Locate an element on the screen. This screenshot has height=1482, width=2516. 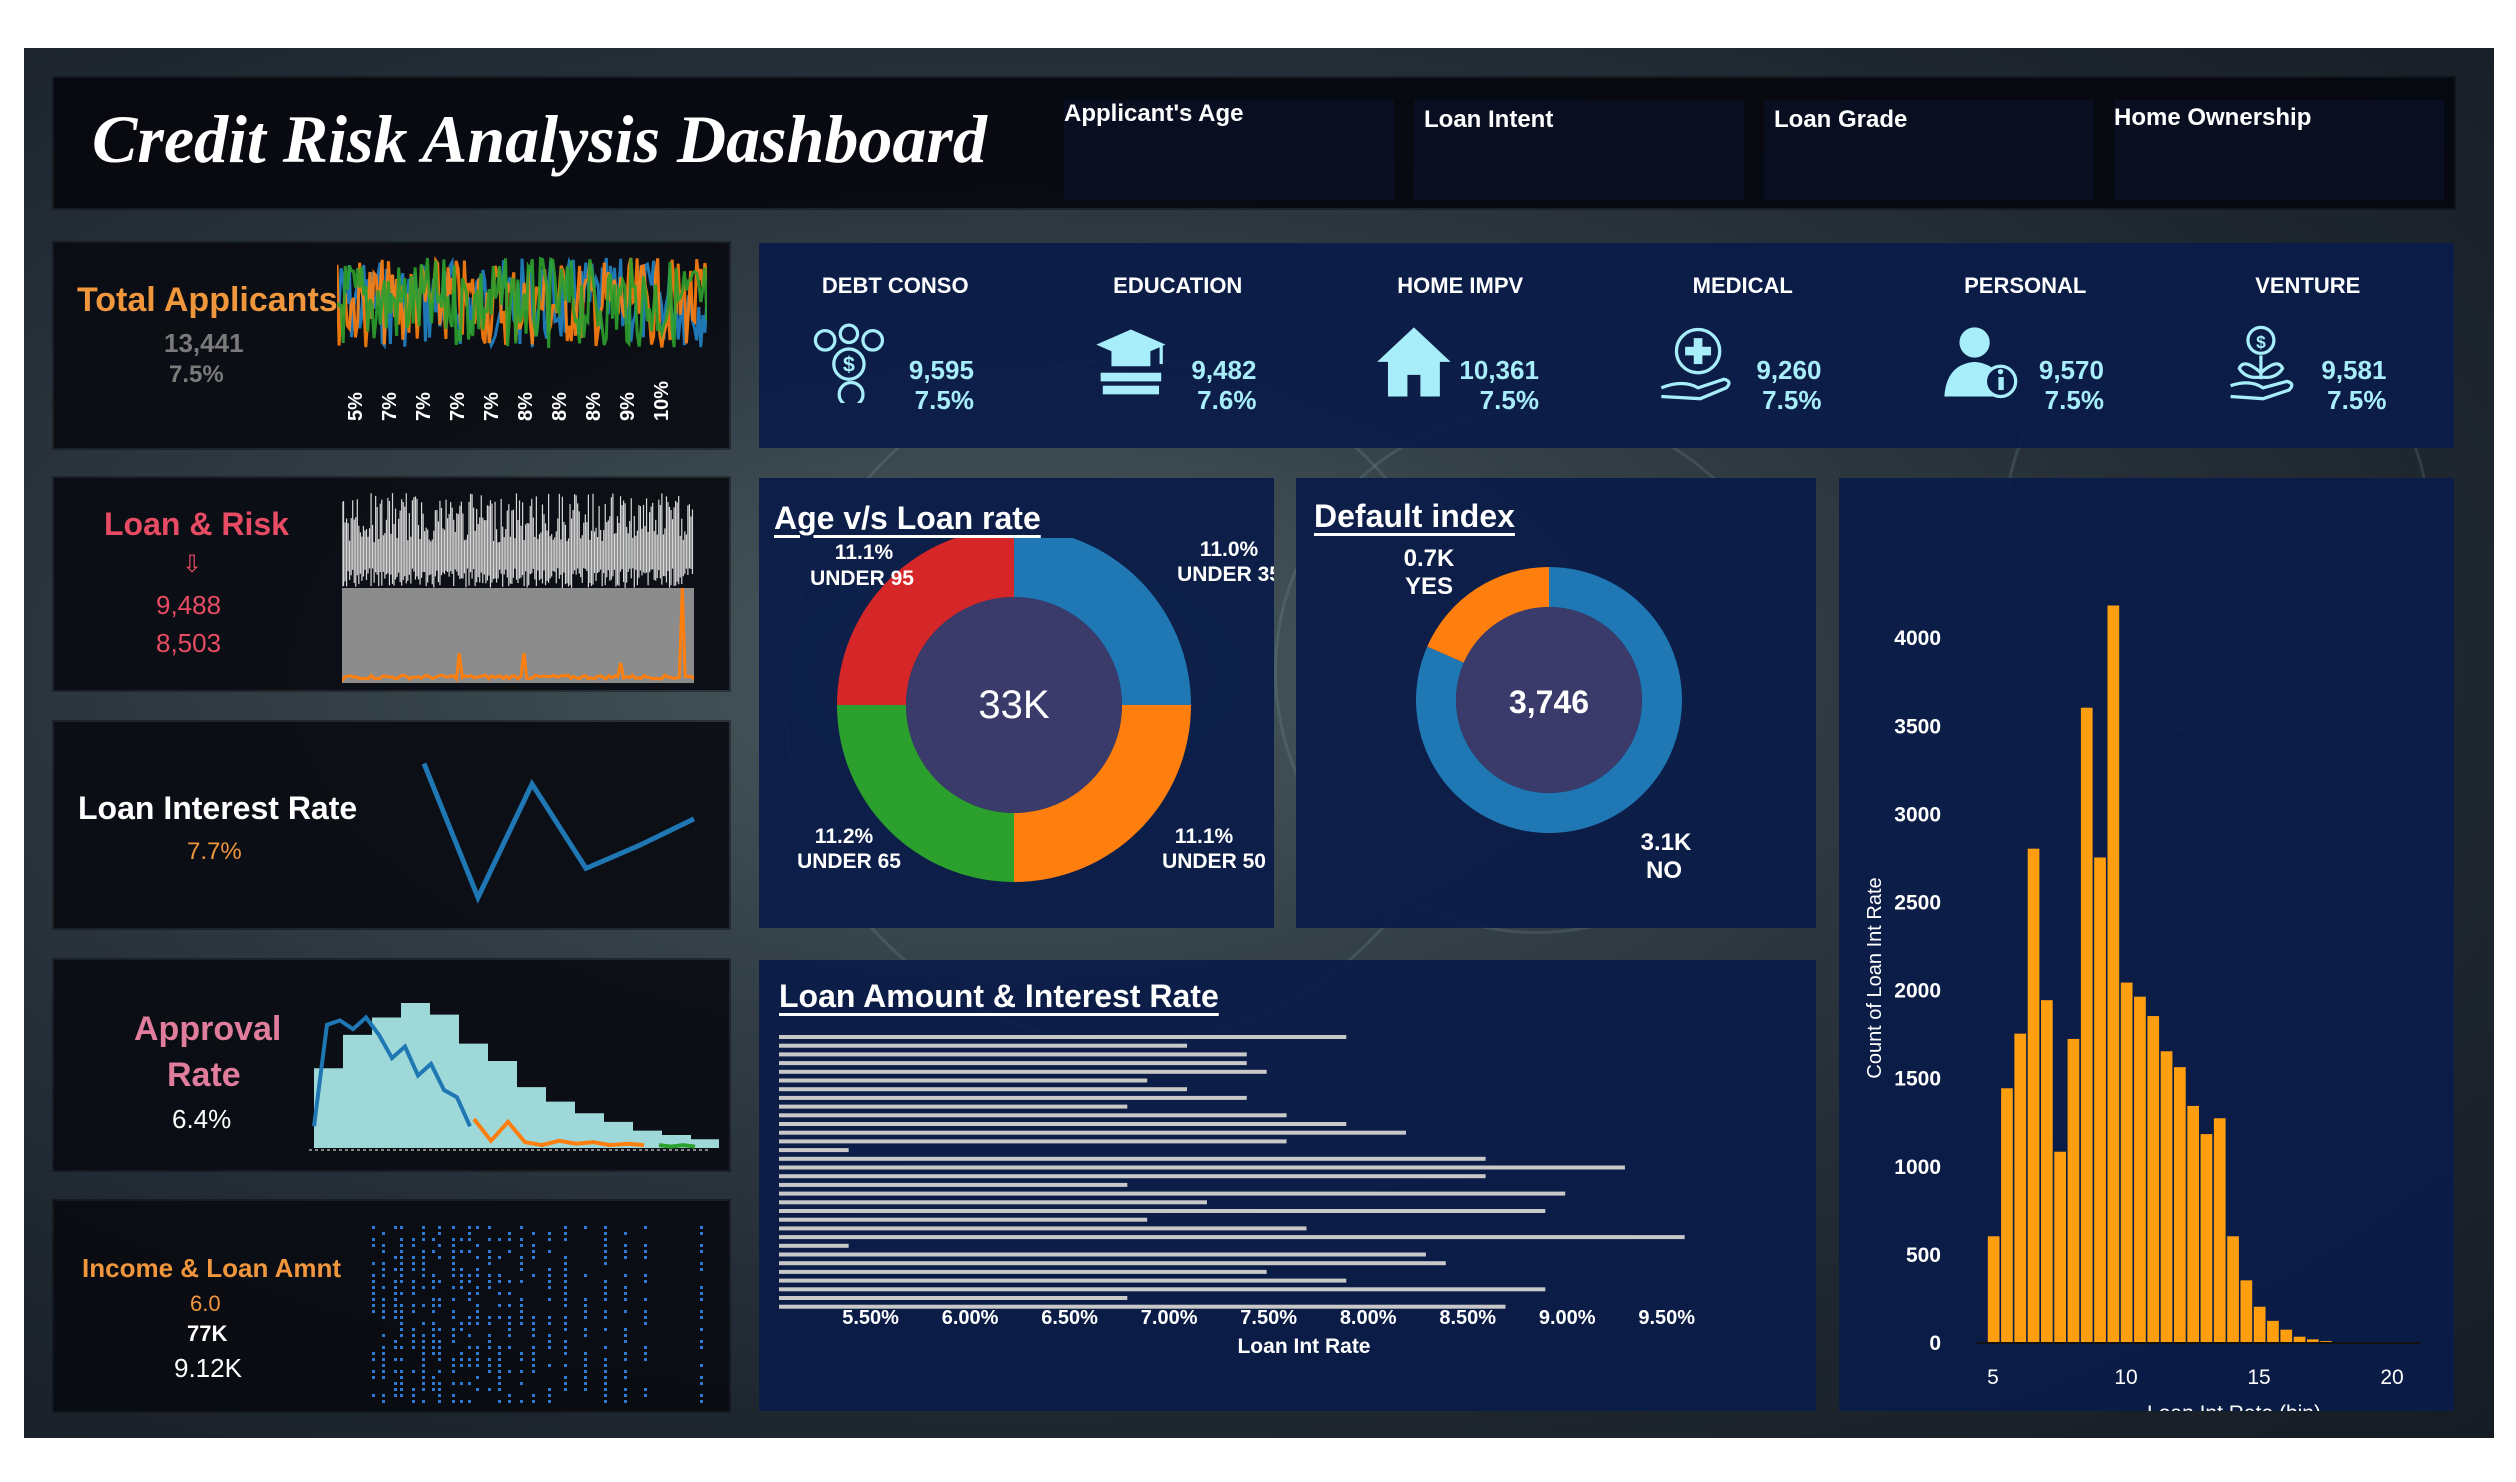
intent-label: HOME IMPV is located at coordinates (1460, 285).